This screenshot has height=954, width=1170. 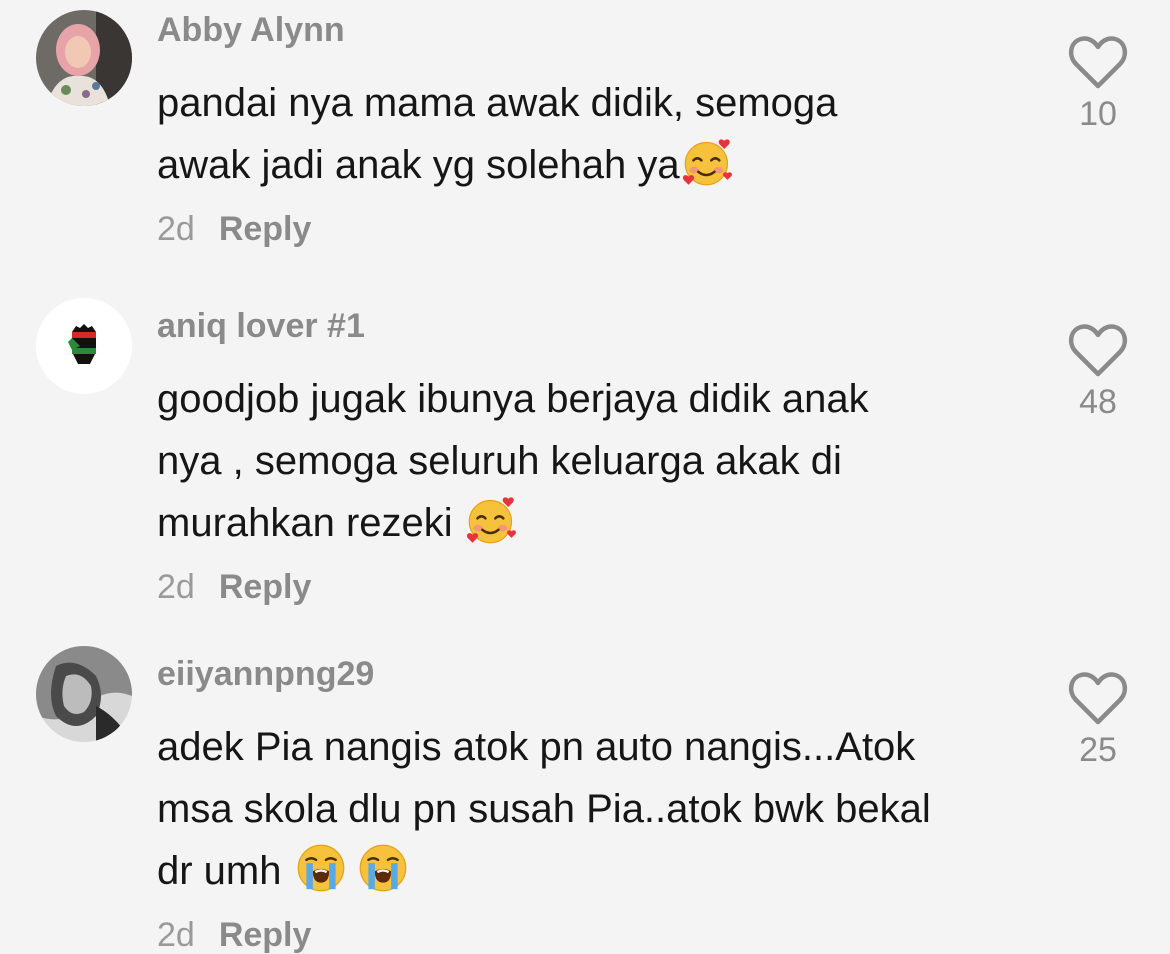 What do you see at coordinates (1098, 402) in the screenshot?
I see `like-count: 48` at bounding box center [1098, 402].